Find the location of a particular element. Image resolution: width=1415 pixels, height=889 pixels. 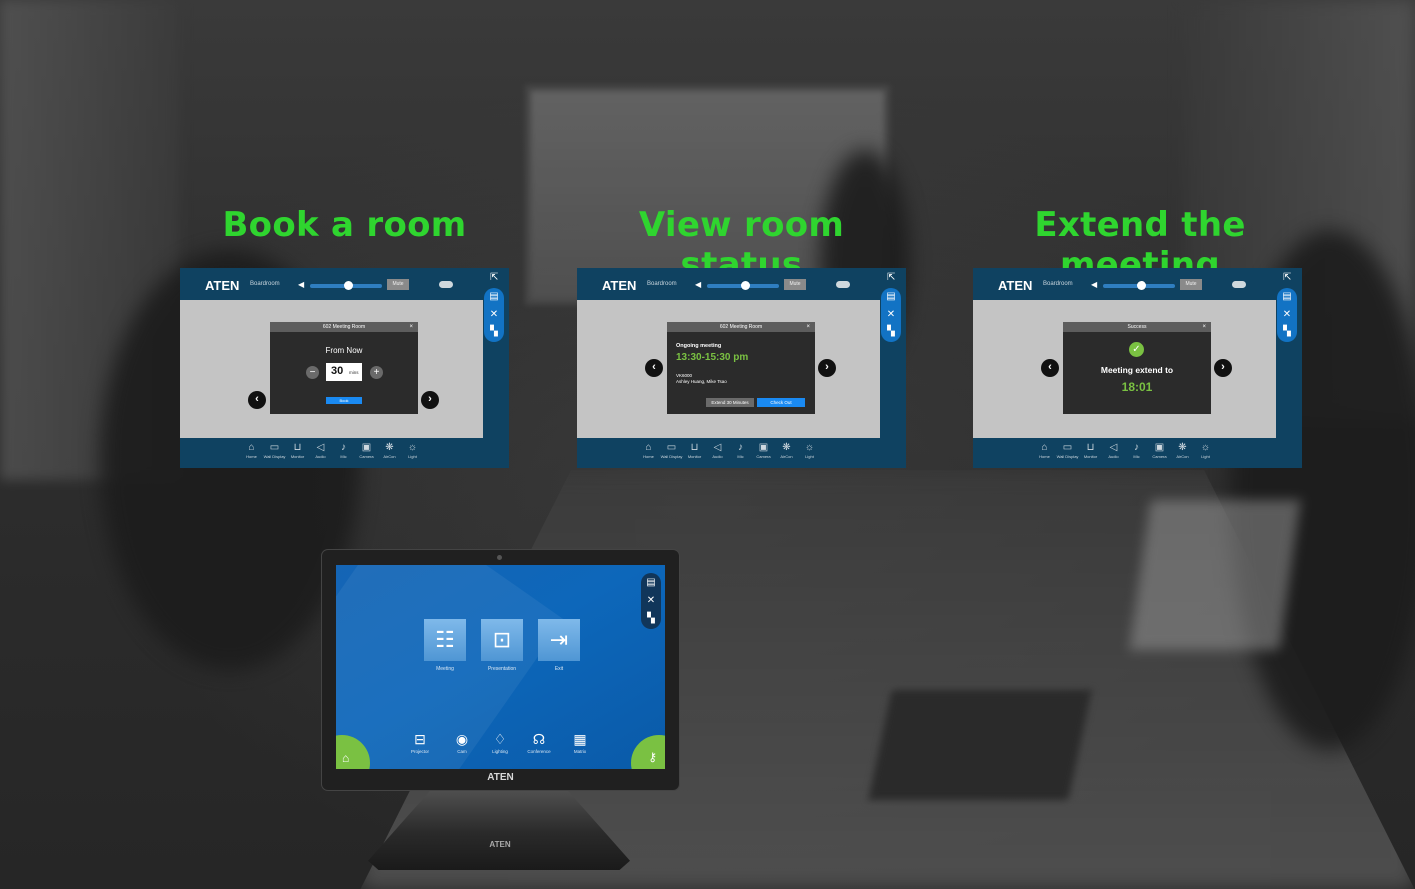

volume-icon: ◀ is located at coordinates (301, 284).